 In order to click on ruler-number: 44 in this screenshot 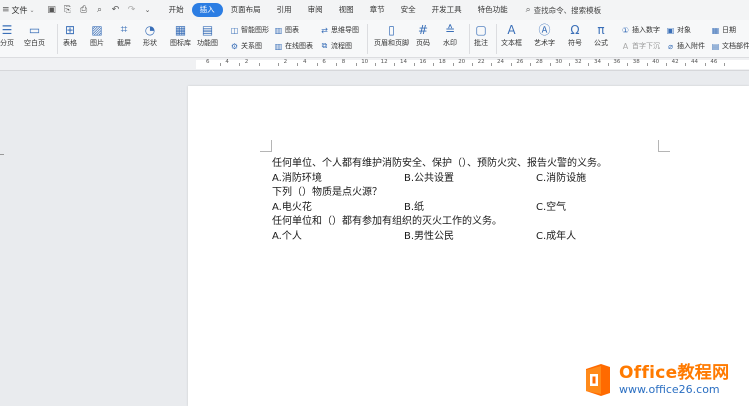, I will do `click(694, 62)`.